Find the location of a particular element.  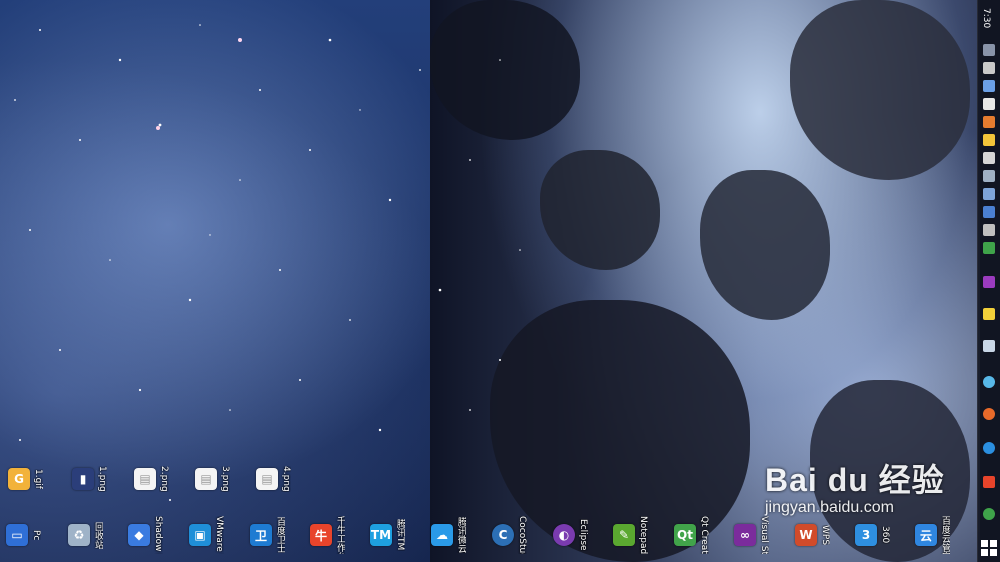

desktop-shortcut-recycle-bin: ♻ 回收站 is located at coordinates (98, 535).